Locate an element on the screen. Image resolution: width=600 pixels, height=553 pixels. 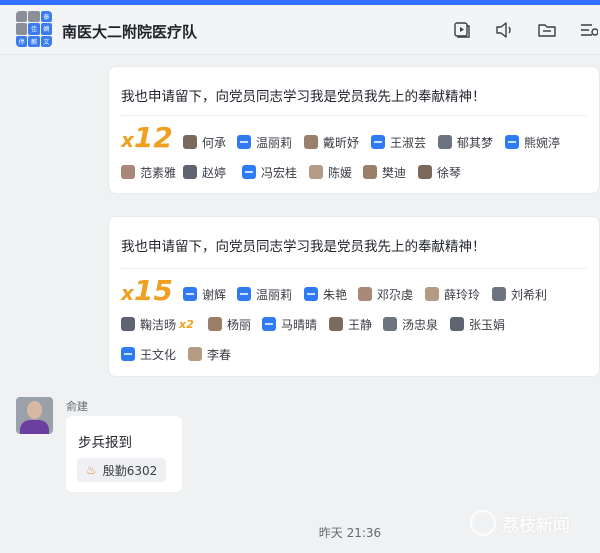
reactor-name: 熊婉渟 is located at coordinates (532, 142).